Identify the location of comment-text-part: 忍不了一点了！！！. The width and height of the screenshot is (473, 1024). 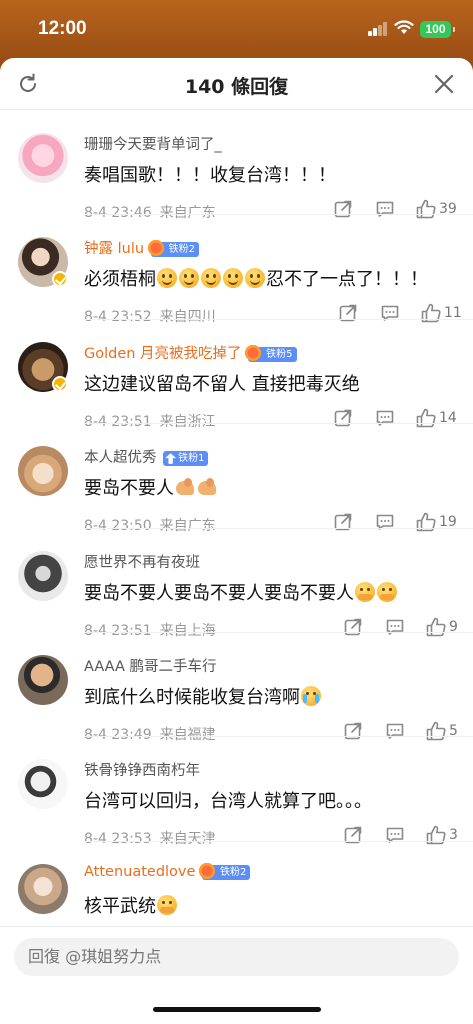
(347, 280).